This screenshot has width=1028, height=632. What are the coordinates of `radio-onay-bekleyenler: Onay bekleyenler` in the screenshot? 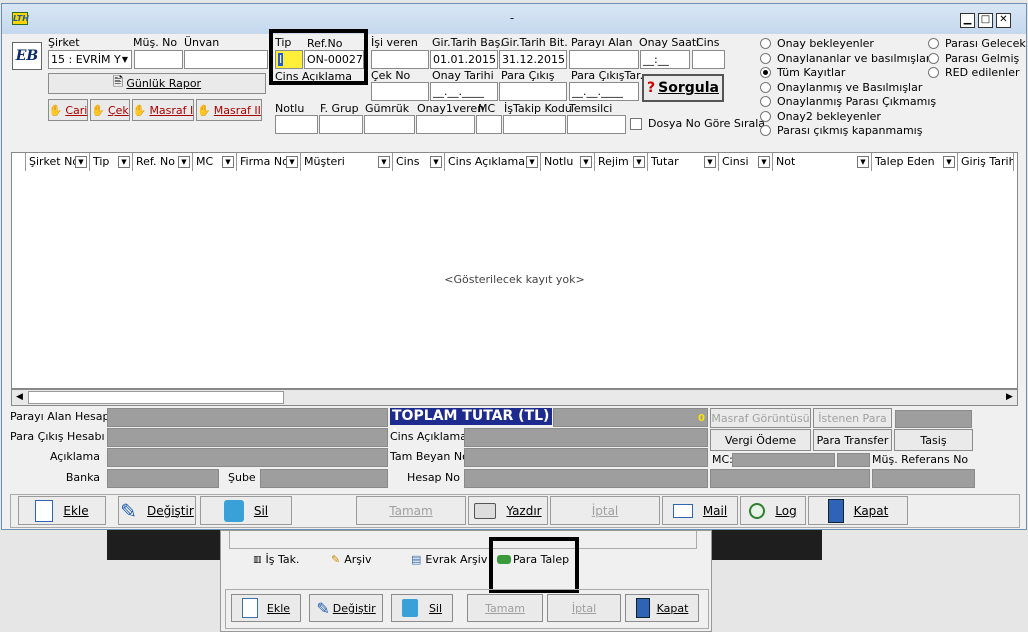 It's located at (848, 43).